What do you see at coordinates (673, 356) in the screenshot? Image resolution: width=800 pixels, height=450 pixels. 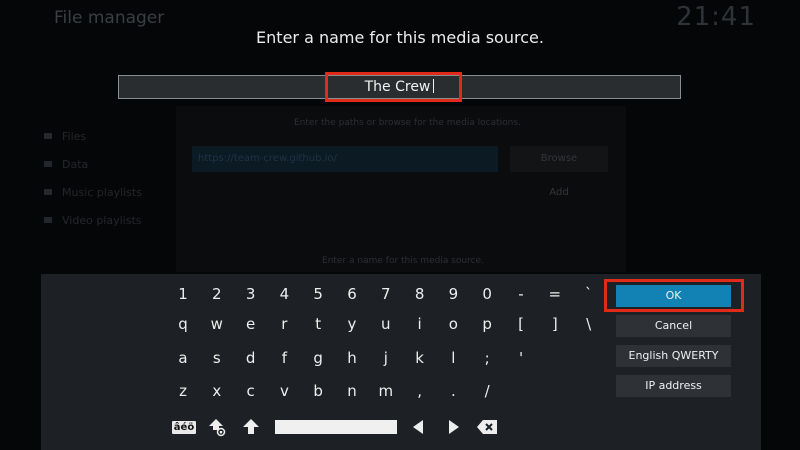 I see `keyboard-layout-button: English QWERTY` at bounding box center [673, 356].